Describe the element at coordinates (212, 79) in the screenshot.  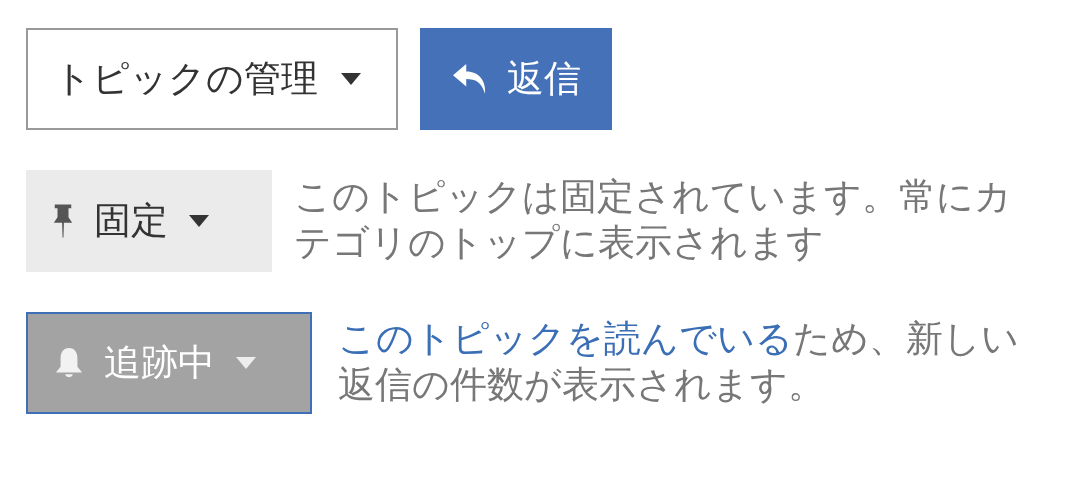
I see `manage-topic-button: トピックの管理` at that location.